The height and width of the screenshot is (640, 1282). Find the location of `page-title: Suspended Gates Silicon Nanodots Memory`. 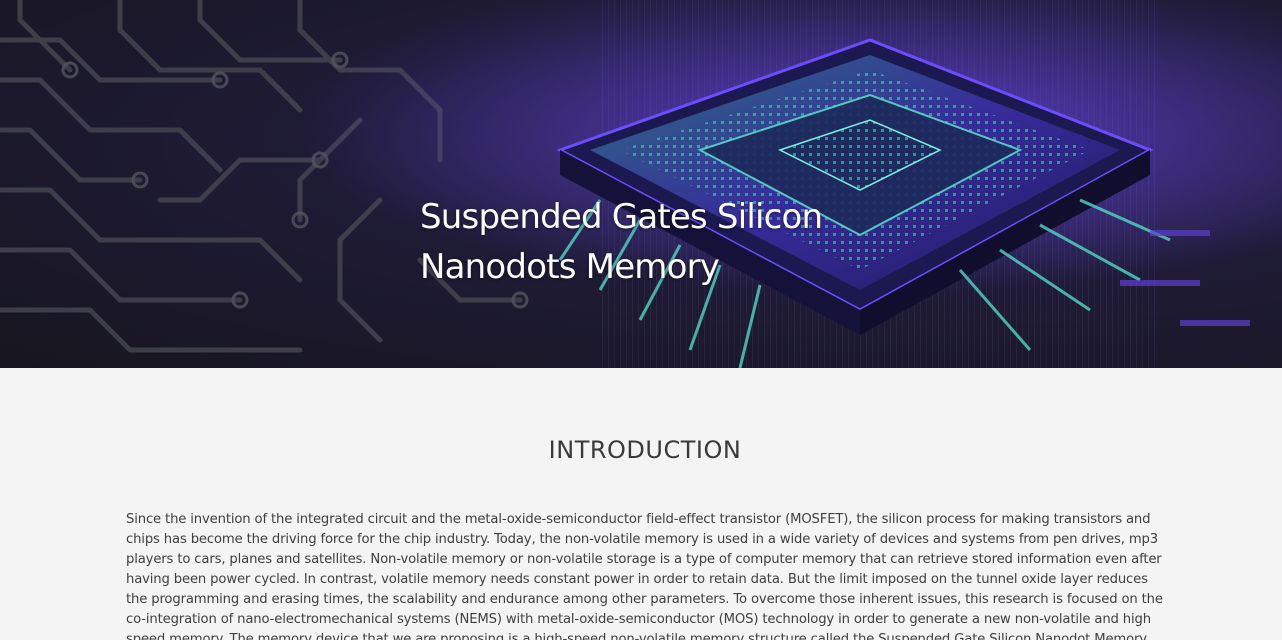

page-title: Suspended Gates Silicon Nanodots Memory is located at coordinates (650, 242).